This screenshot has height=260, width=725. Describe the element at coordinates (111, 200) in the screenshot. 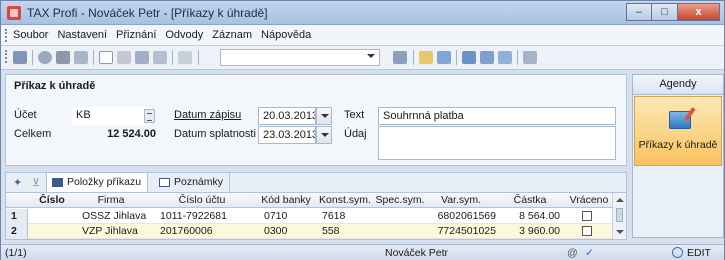

I see `col-firma: Firma` at that location.